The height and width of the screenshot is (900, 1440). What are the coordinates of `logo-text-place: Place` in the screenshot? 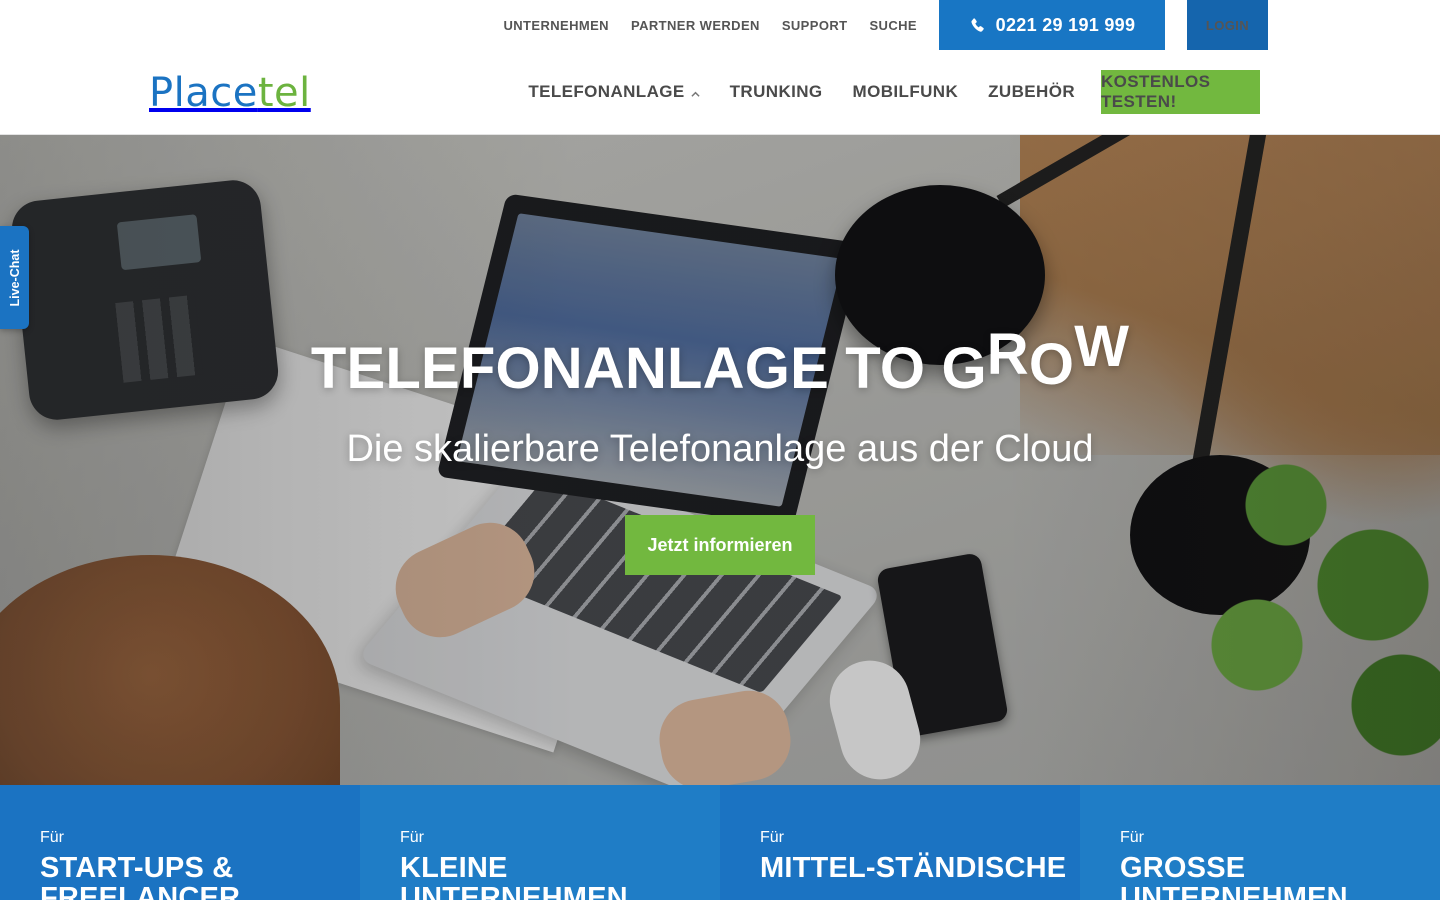 It's located at (203, 93).